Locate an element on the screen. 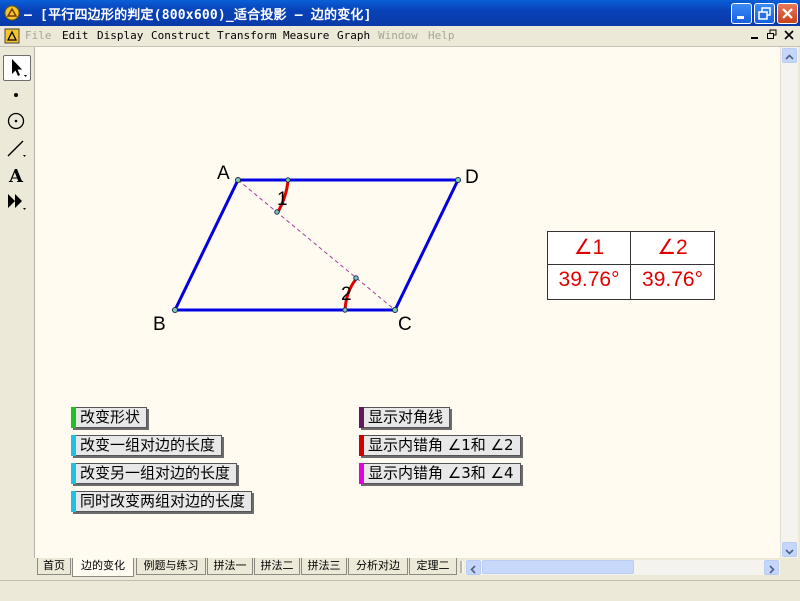 This screenshot has height=601, width=800. toolbox: A is located at coordinates (17, 302).